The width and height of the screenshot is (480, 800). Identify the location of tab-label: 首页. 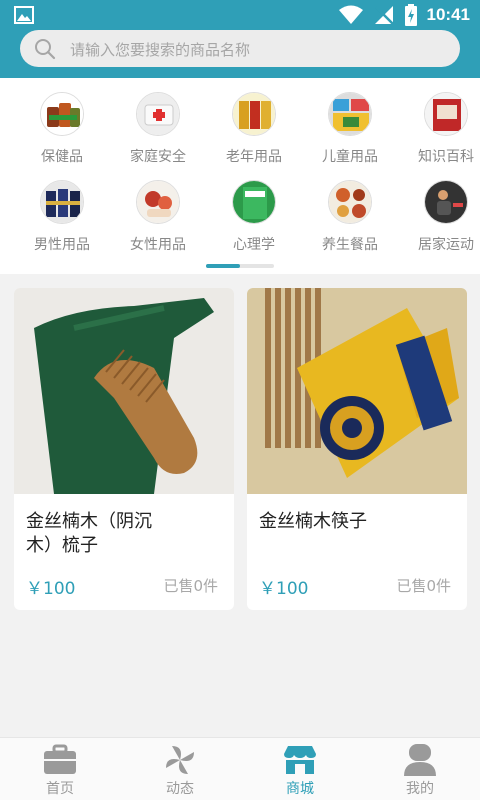
(60, 789).